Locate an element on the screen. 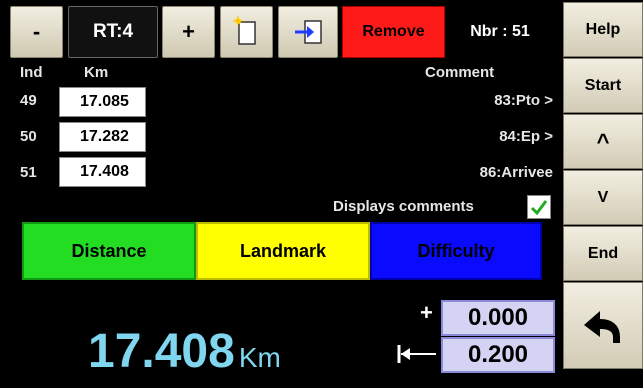 The height and width of the screenshot is (388, 643). display-comments-checkbox is located at coordinates (539, 207).